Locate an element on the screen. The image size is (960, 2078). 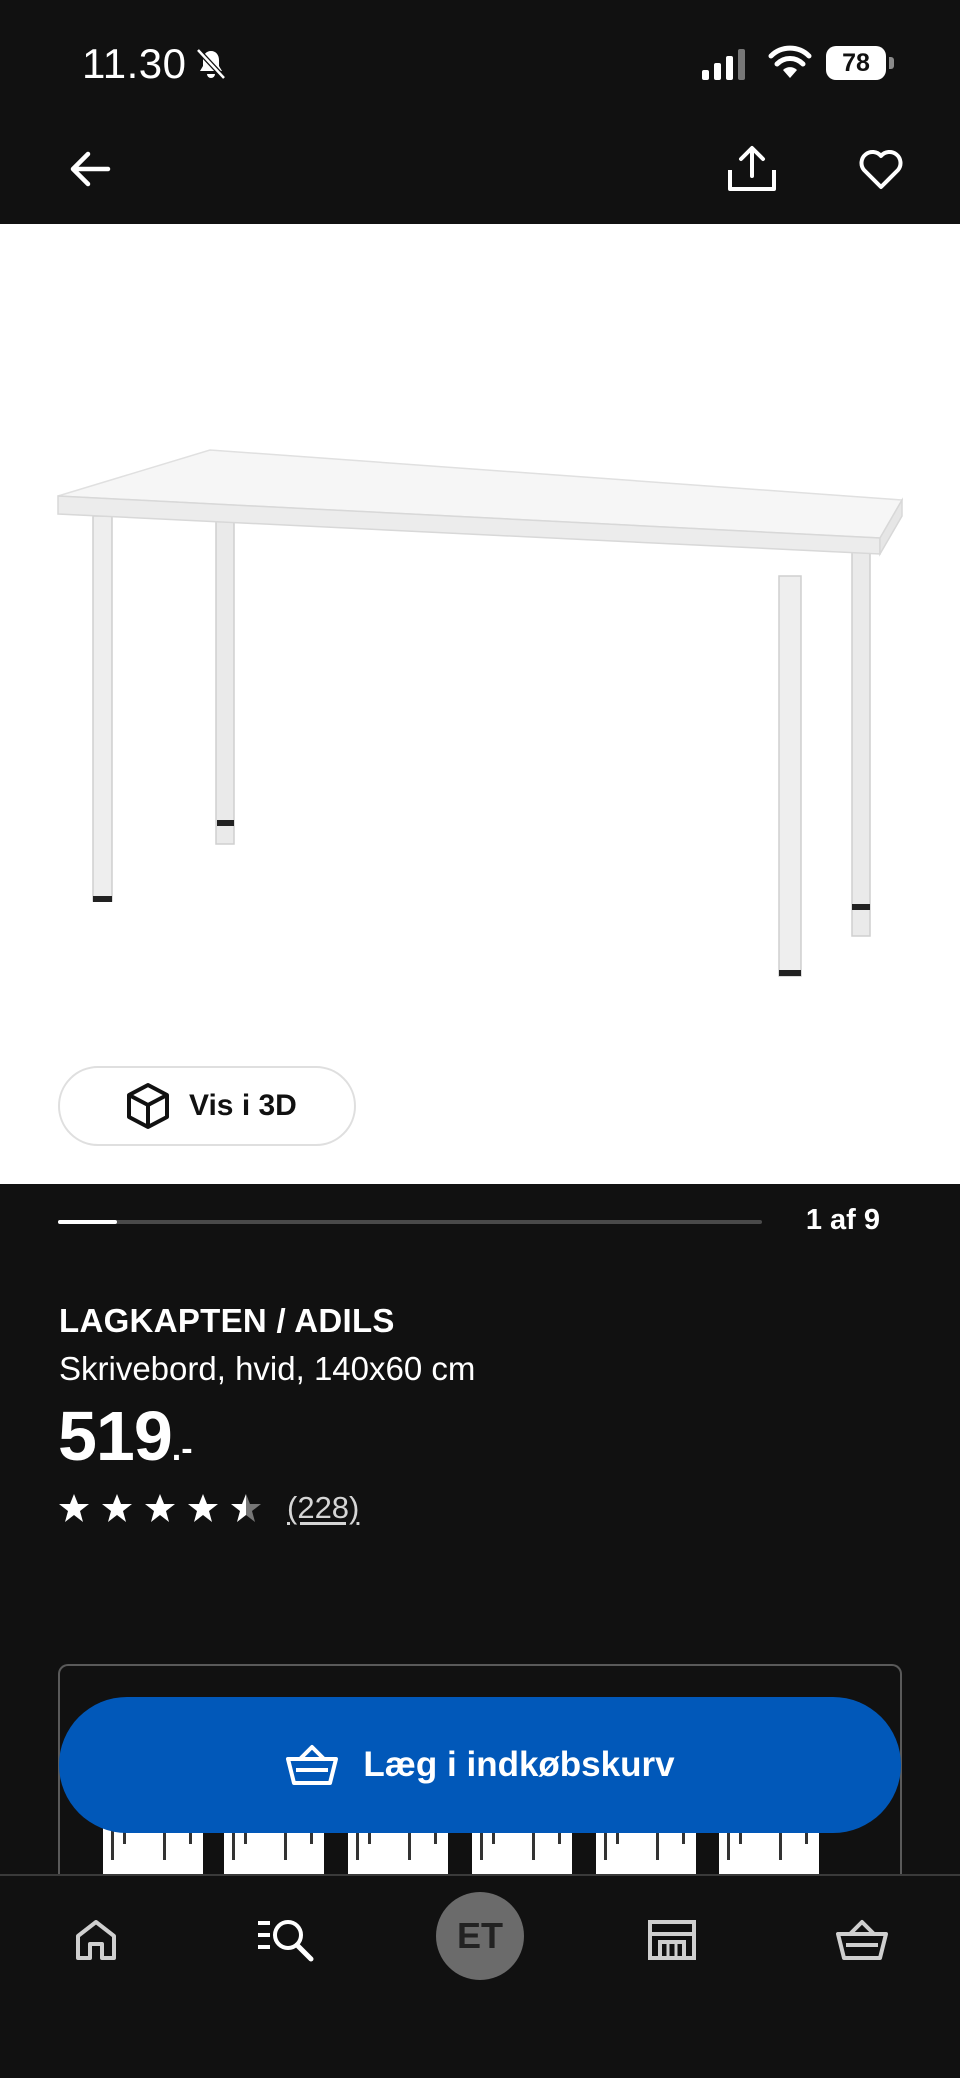
view-3d-button: Vis i 3D is located at coordinates (207, 1106).